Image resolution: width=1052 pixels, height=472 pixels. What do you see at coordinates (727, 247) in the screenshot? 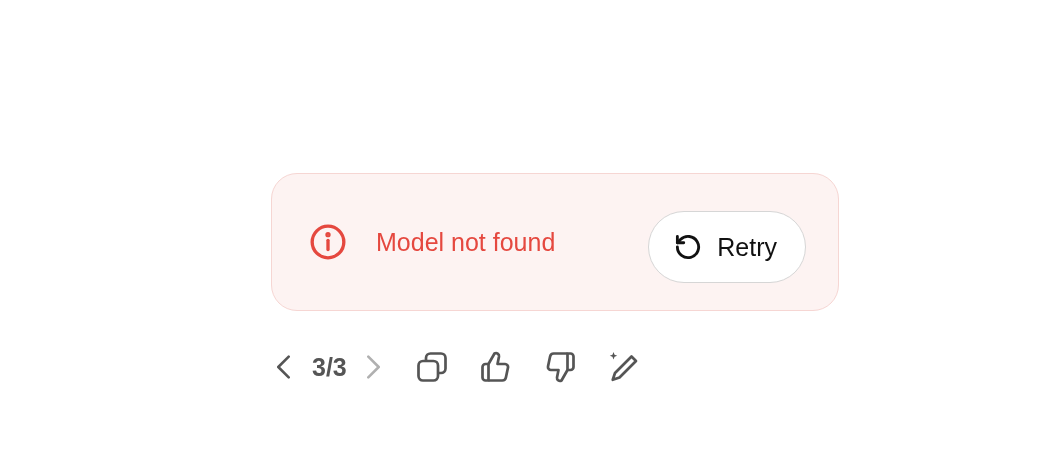
I see `retry-button: Retry` at bounding box center [727, 247].